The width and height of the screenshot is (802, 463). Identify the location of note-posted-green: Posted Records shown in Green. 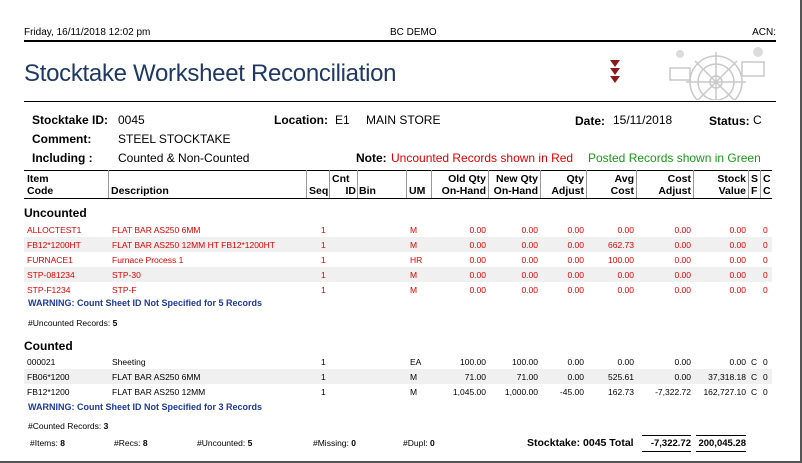
(674, 158).